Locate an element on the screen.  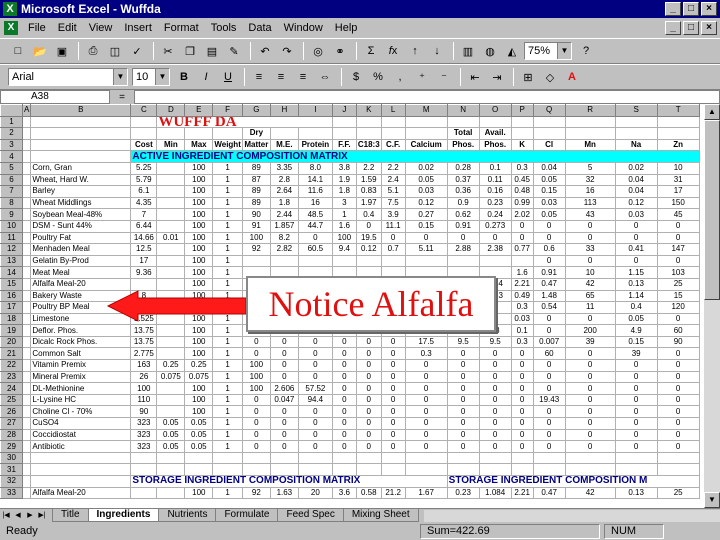
ingredient-name: Dicalc Rock Phos. is located at coordinates (81, 342).